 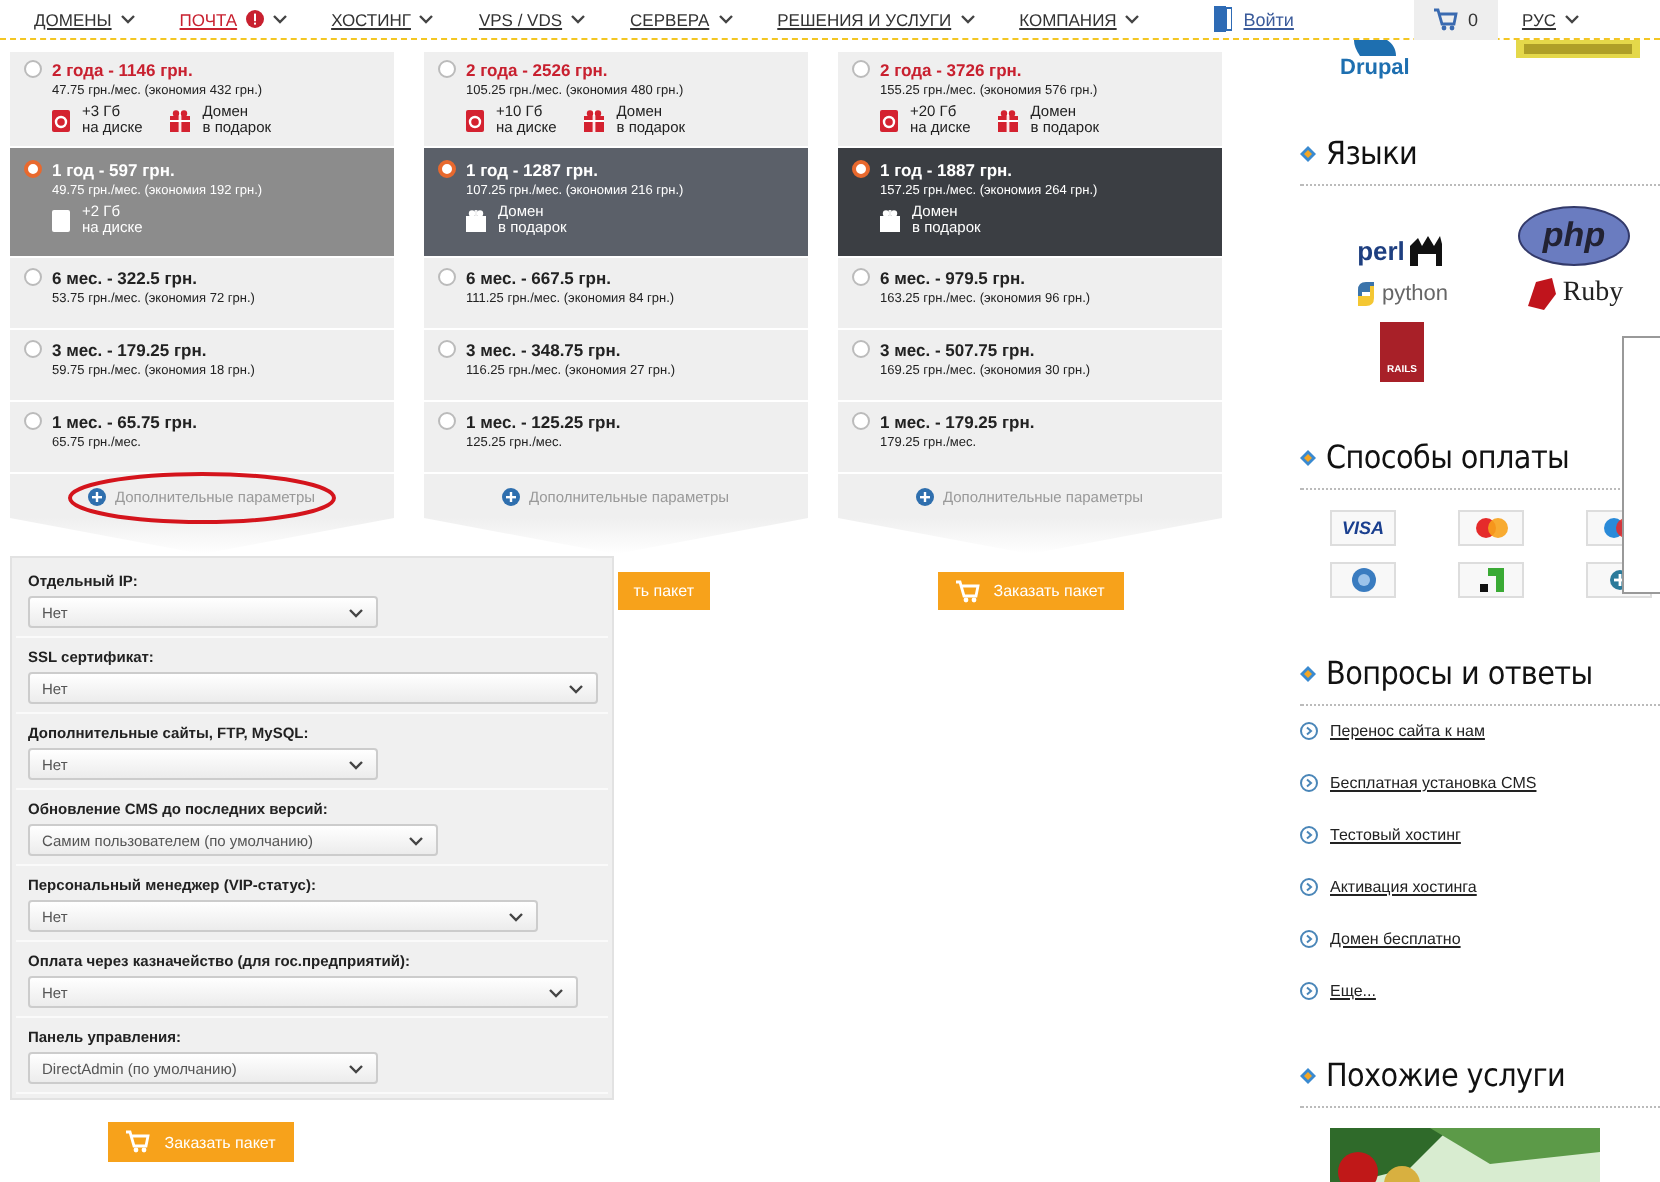 I want to click on login-link: Войти, so click(x=1268, y=19).